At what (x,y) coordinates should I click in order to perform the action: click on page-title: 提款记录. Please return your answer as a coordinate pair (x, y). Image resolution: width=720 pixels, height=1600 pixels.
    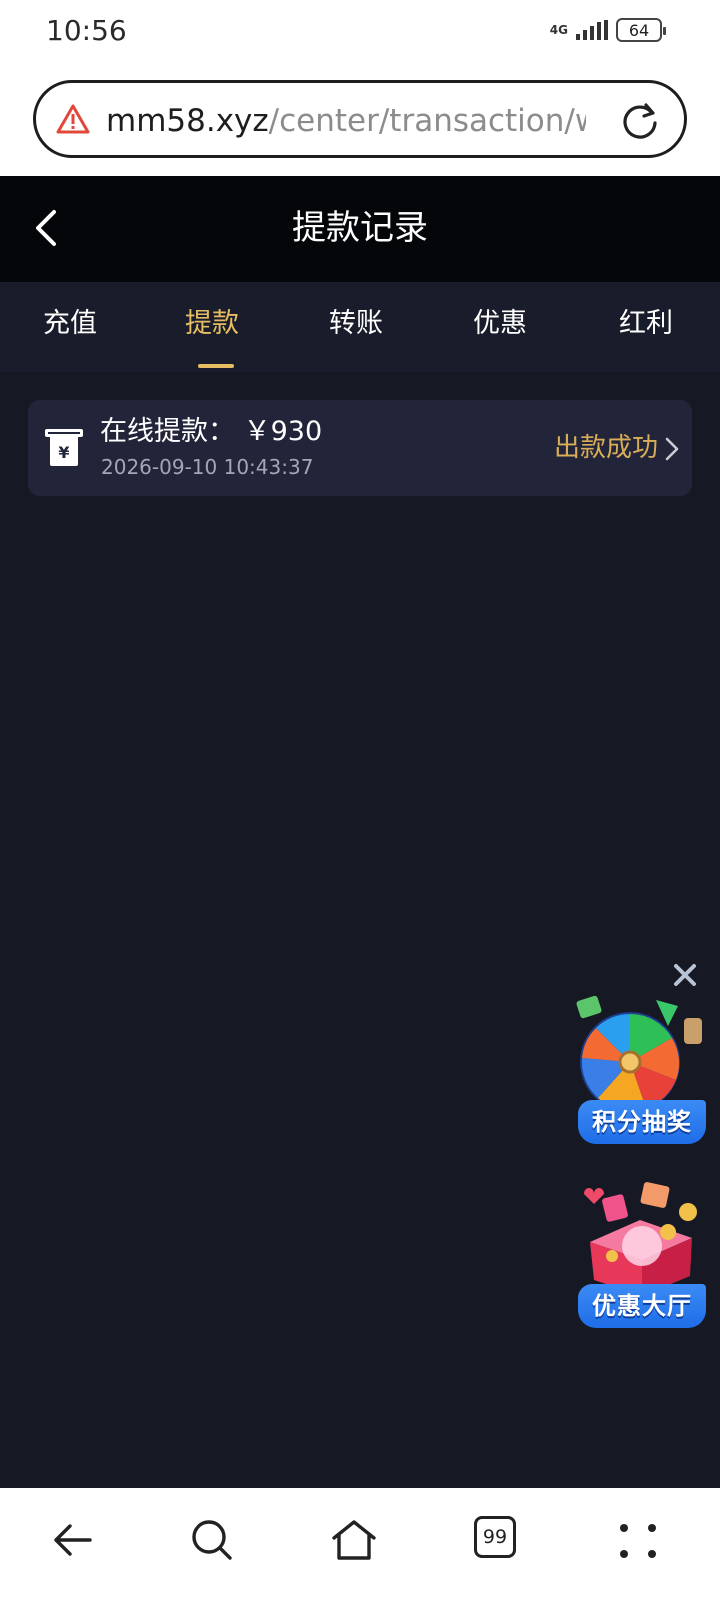
    Looking at the image, I should click on (360, 228).